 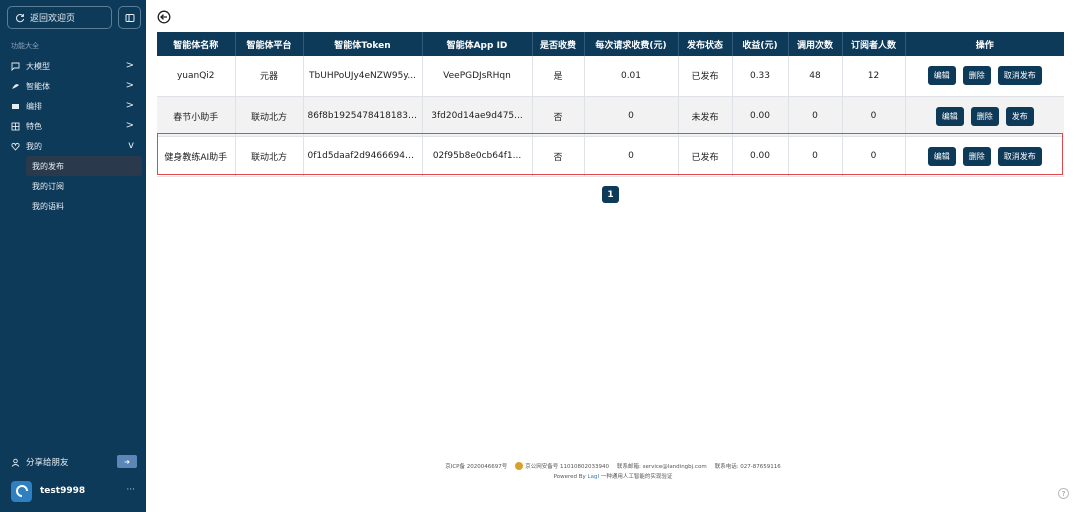 What do you see at coordinates (48, 186) in the screenshot?
I see `sidebar-subitem-label: 我的订阅` at bounding box center [48, 186].